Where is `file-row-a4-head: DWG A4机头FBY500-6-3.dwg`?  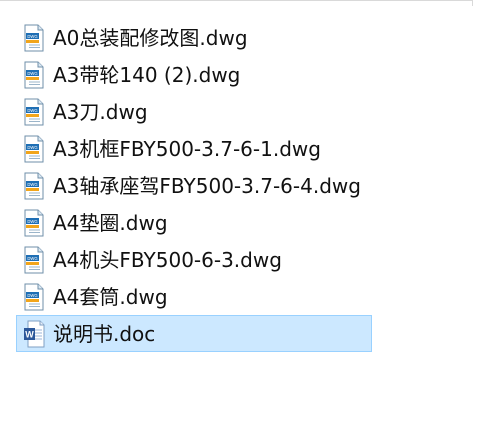
file-row-a4-head: DWG A4机头FBY500-6-3.dwg is located at coordinates (194, 259).